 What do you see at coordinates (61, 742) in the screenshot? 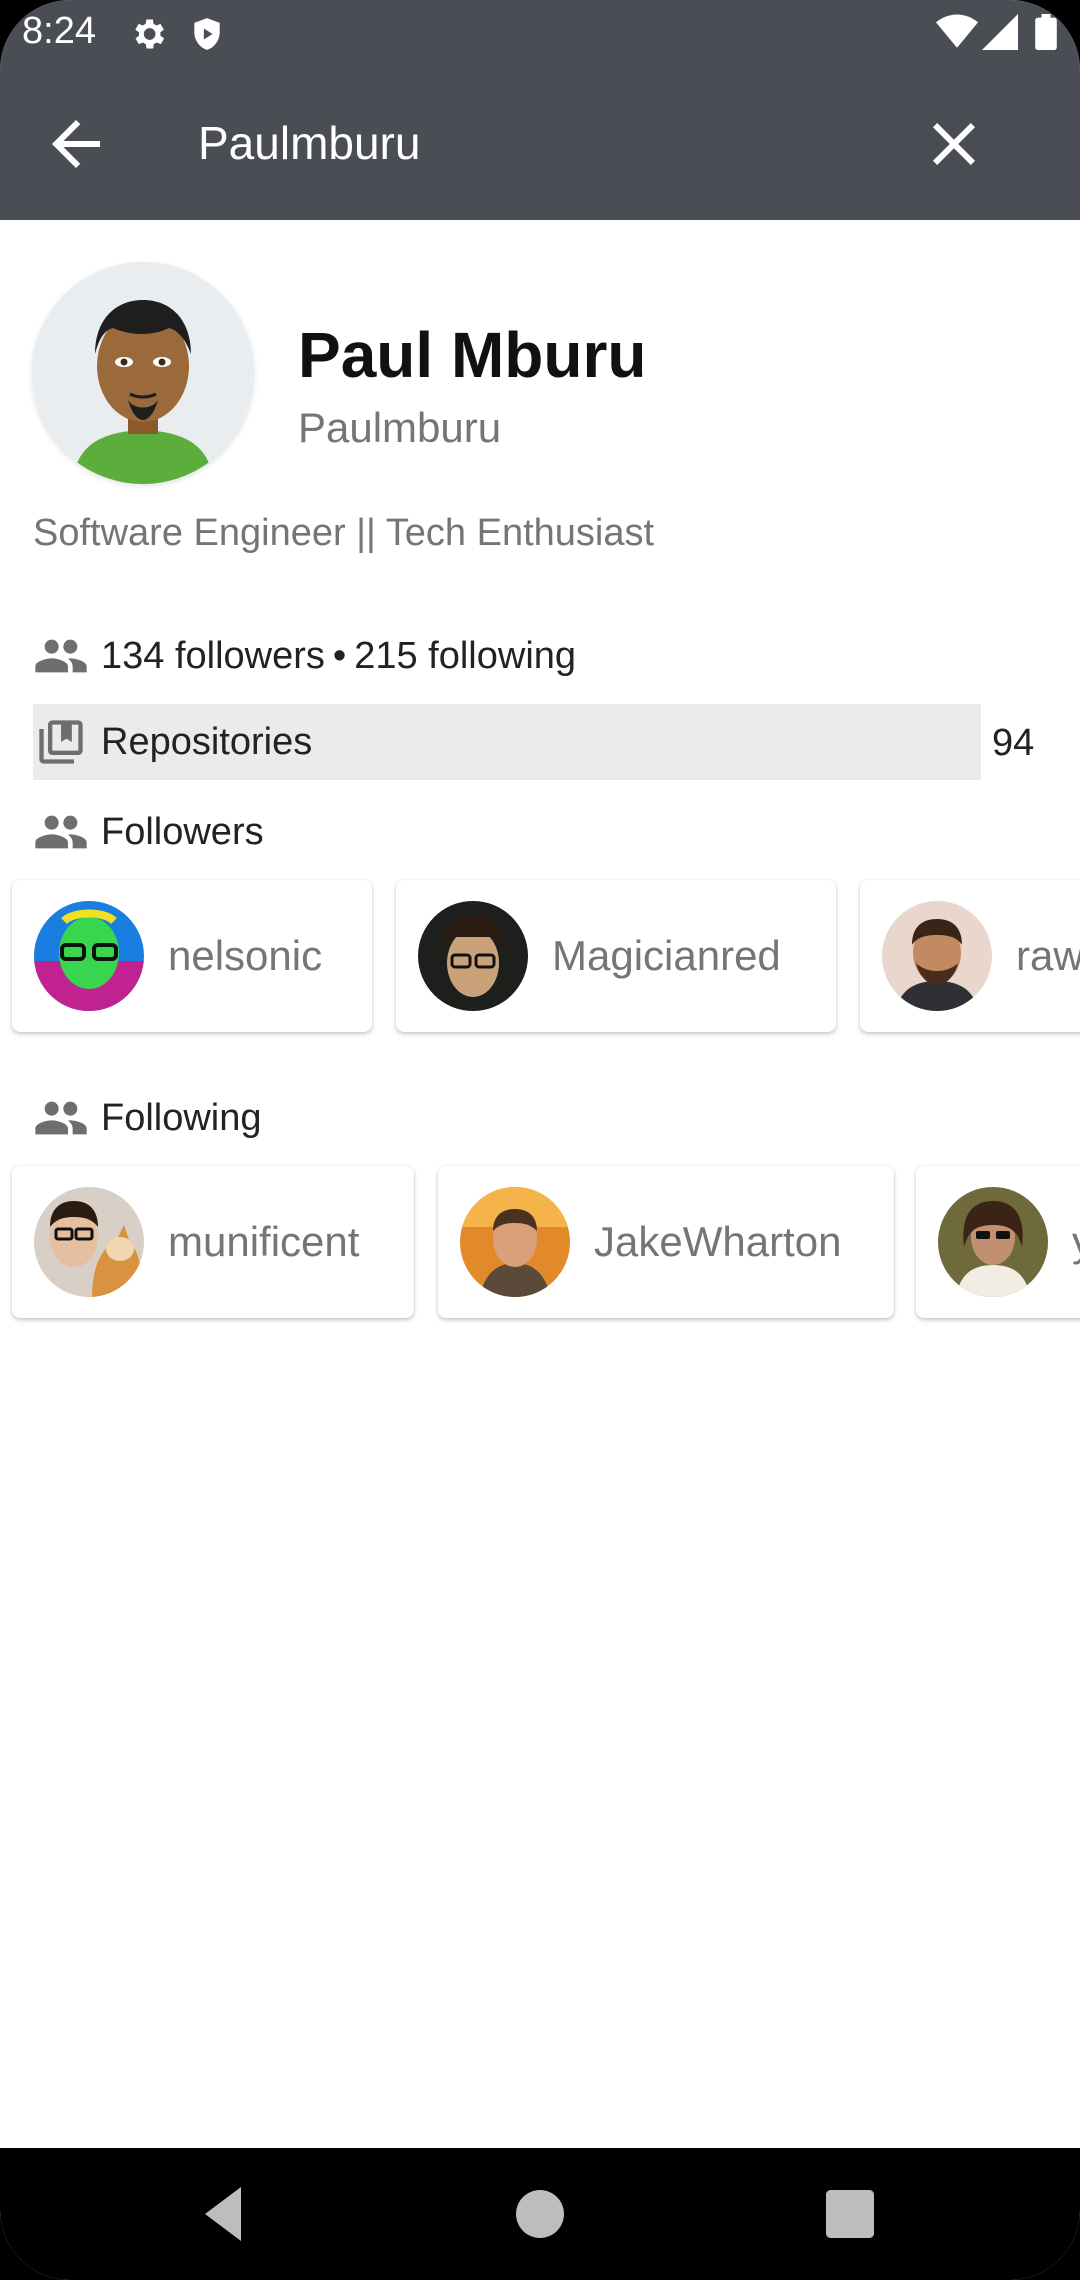
I see `repository-icon` at bounding box center [61, 742].